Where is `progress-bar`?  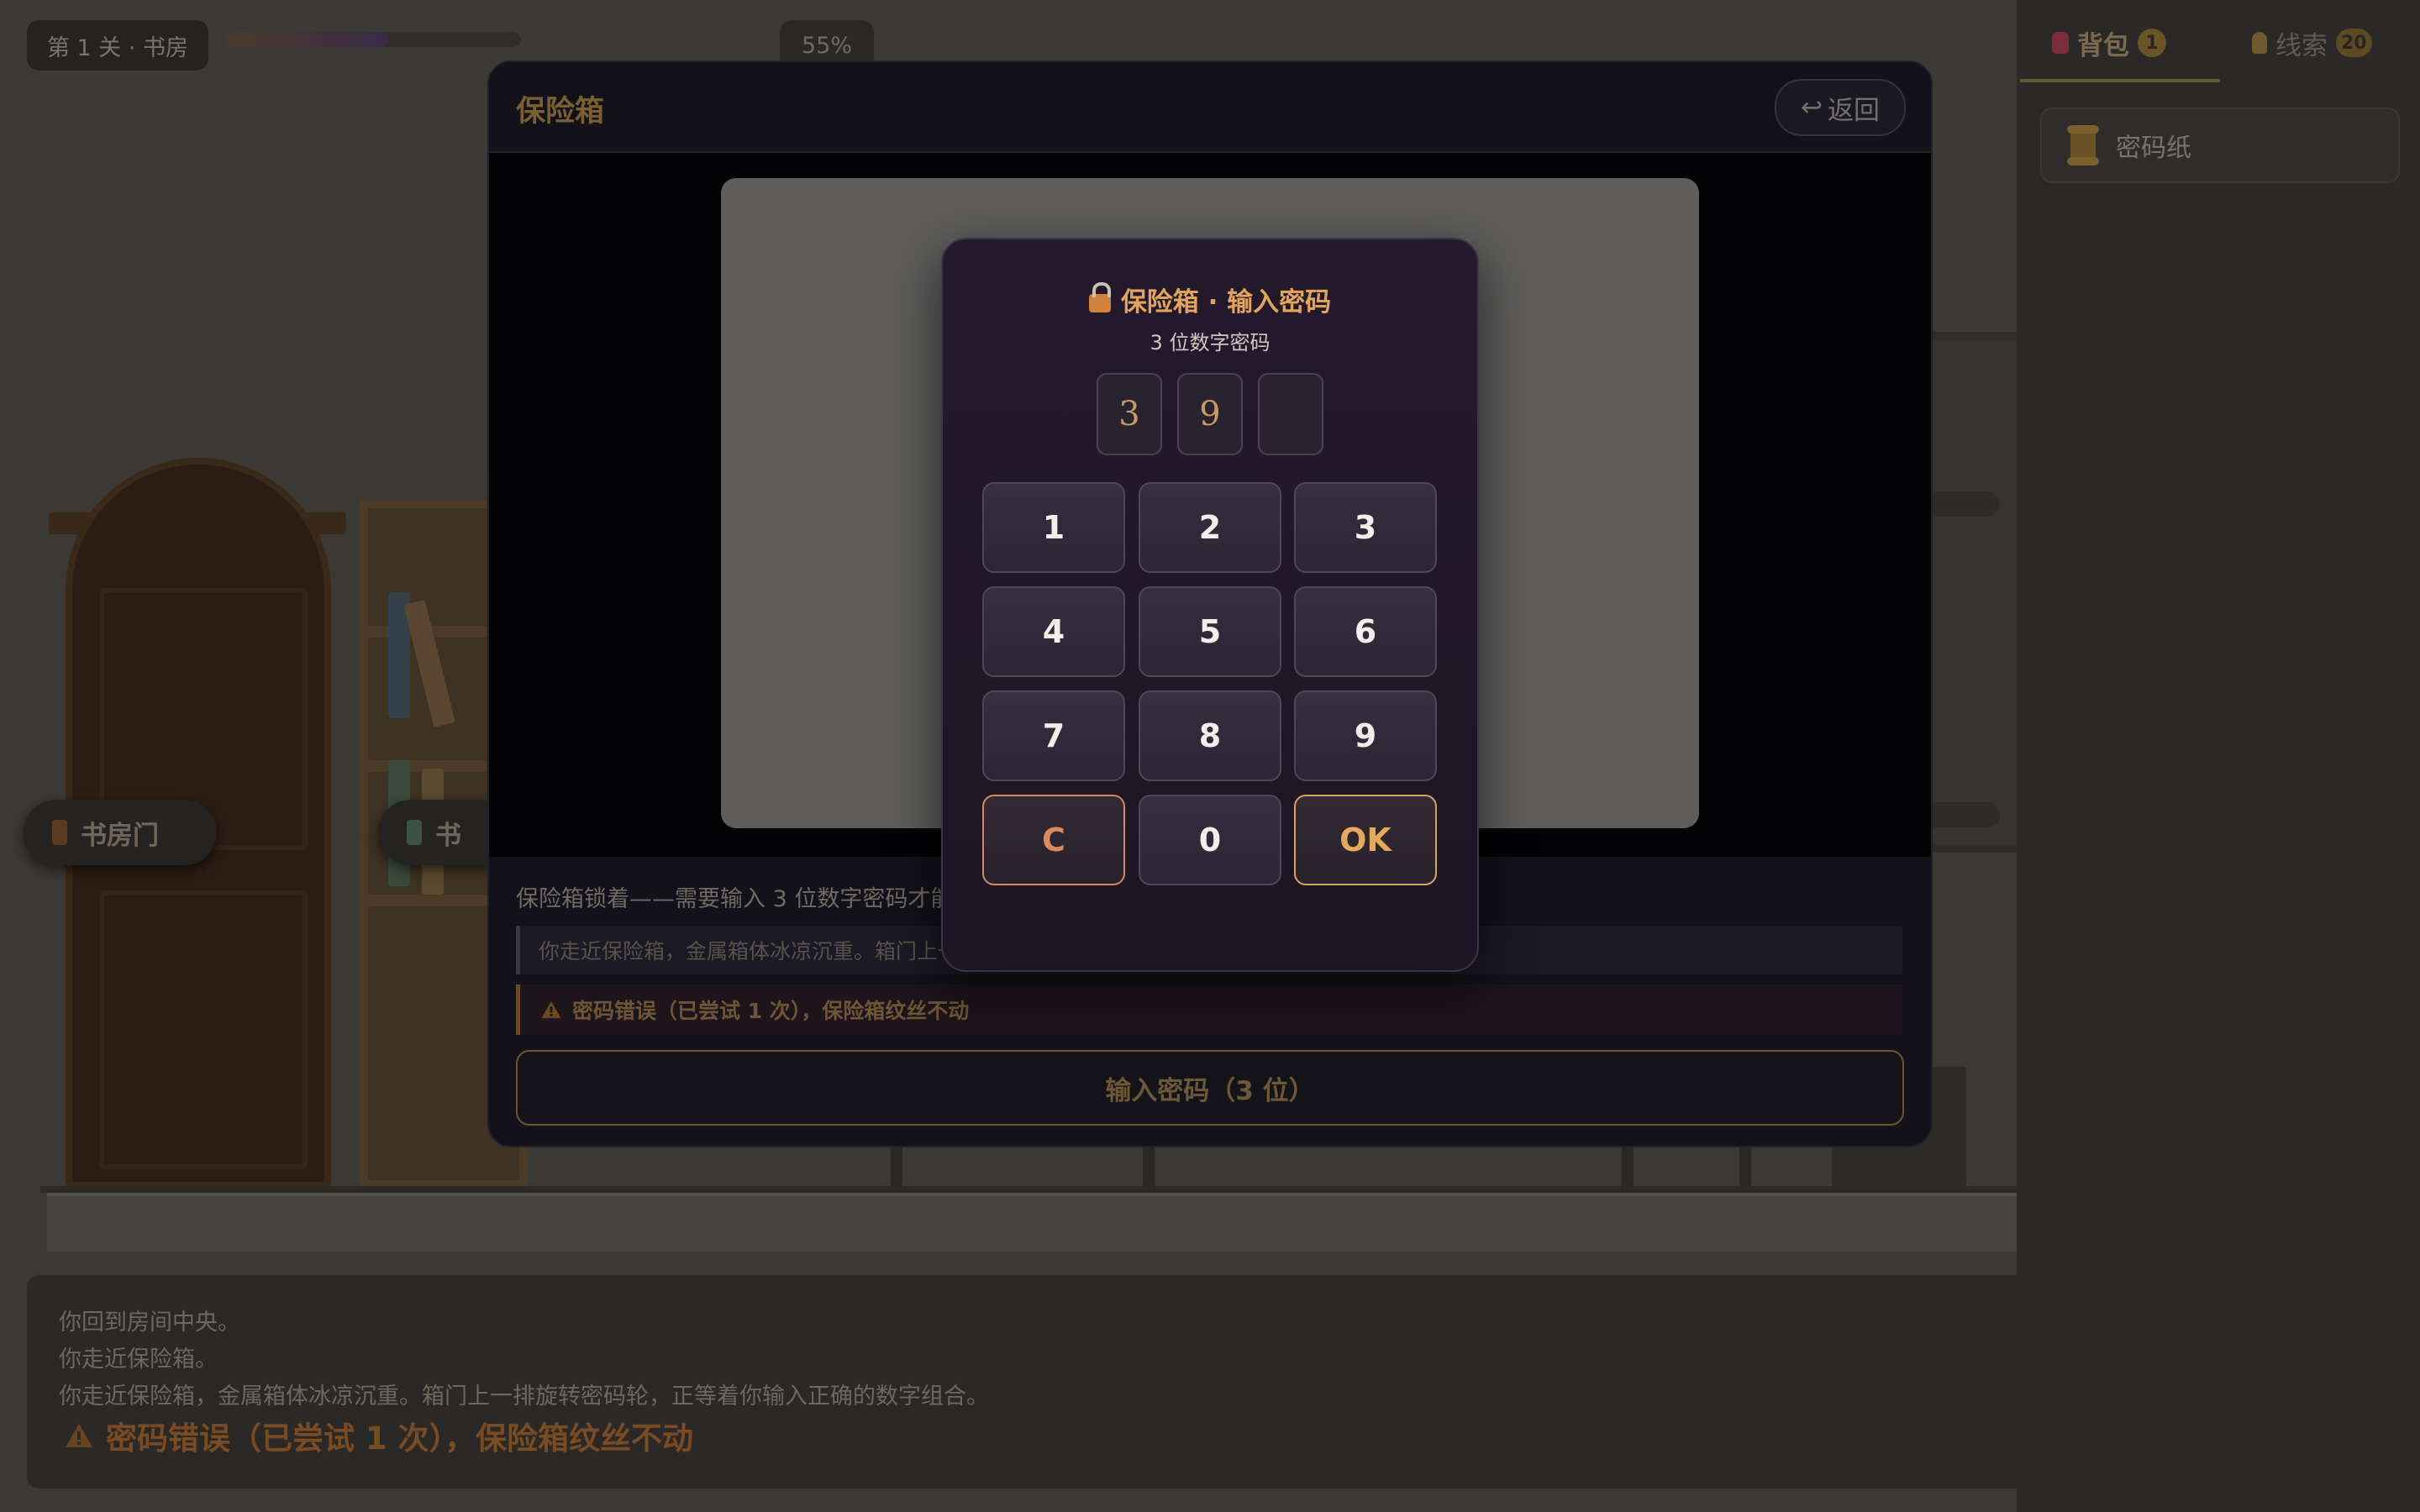 progress-bar is located at coordinates (373, 39).